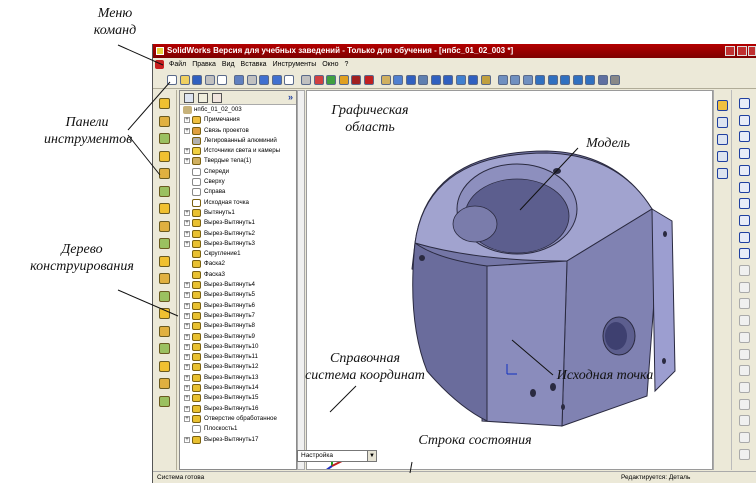 The height and width of the screenshot is (483, 756). What do you see at coordinates (238, 151) in the screenshot?
I see `tree-item: + Источники света и камеры` at bounding box center [238, 151].